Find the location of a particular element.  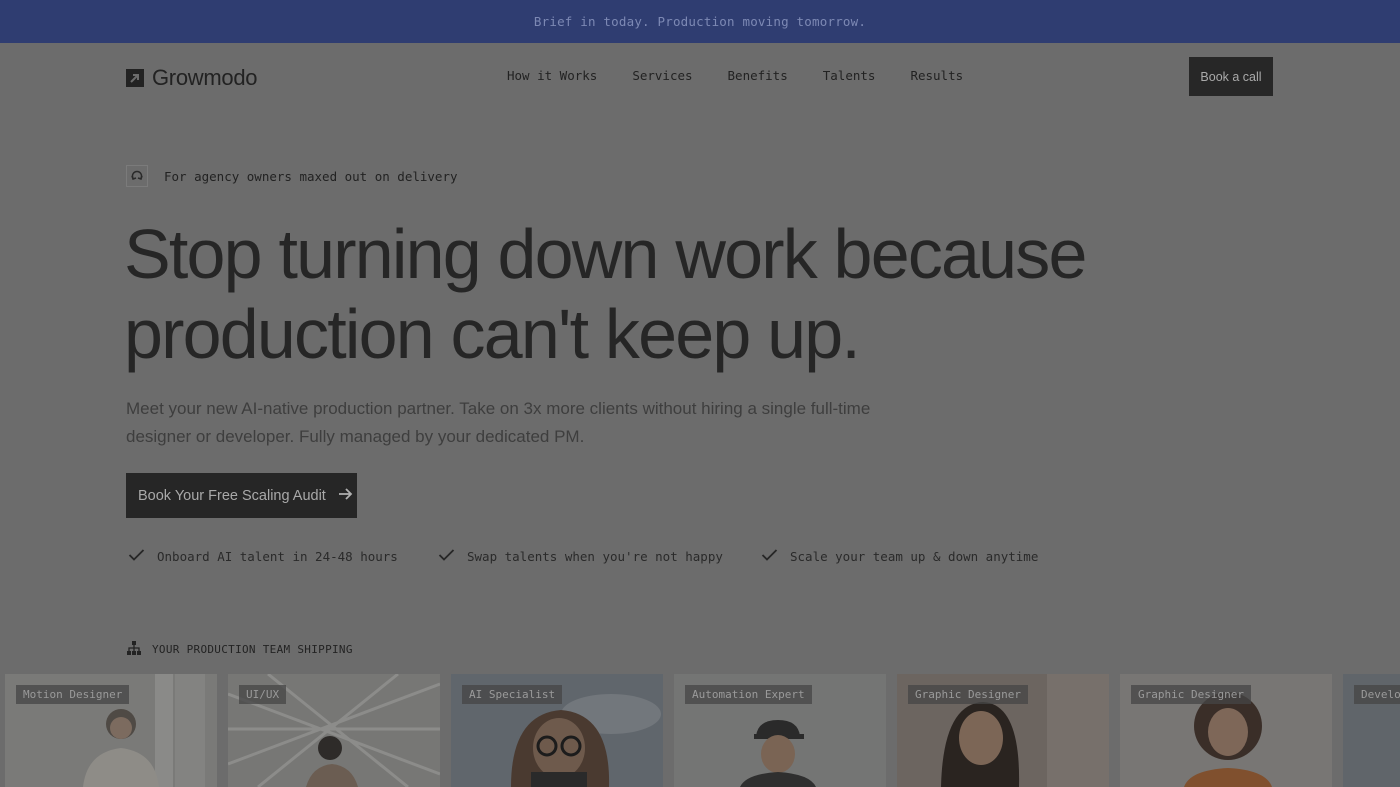

check-text: Swap talents when you're not happy is located at coordinates (595, 556).